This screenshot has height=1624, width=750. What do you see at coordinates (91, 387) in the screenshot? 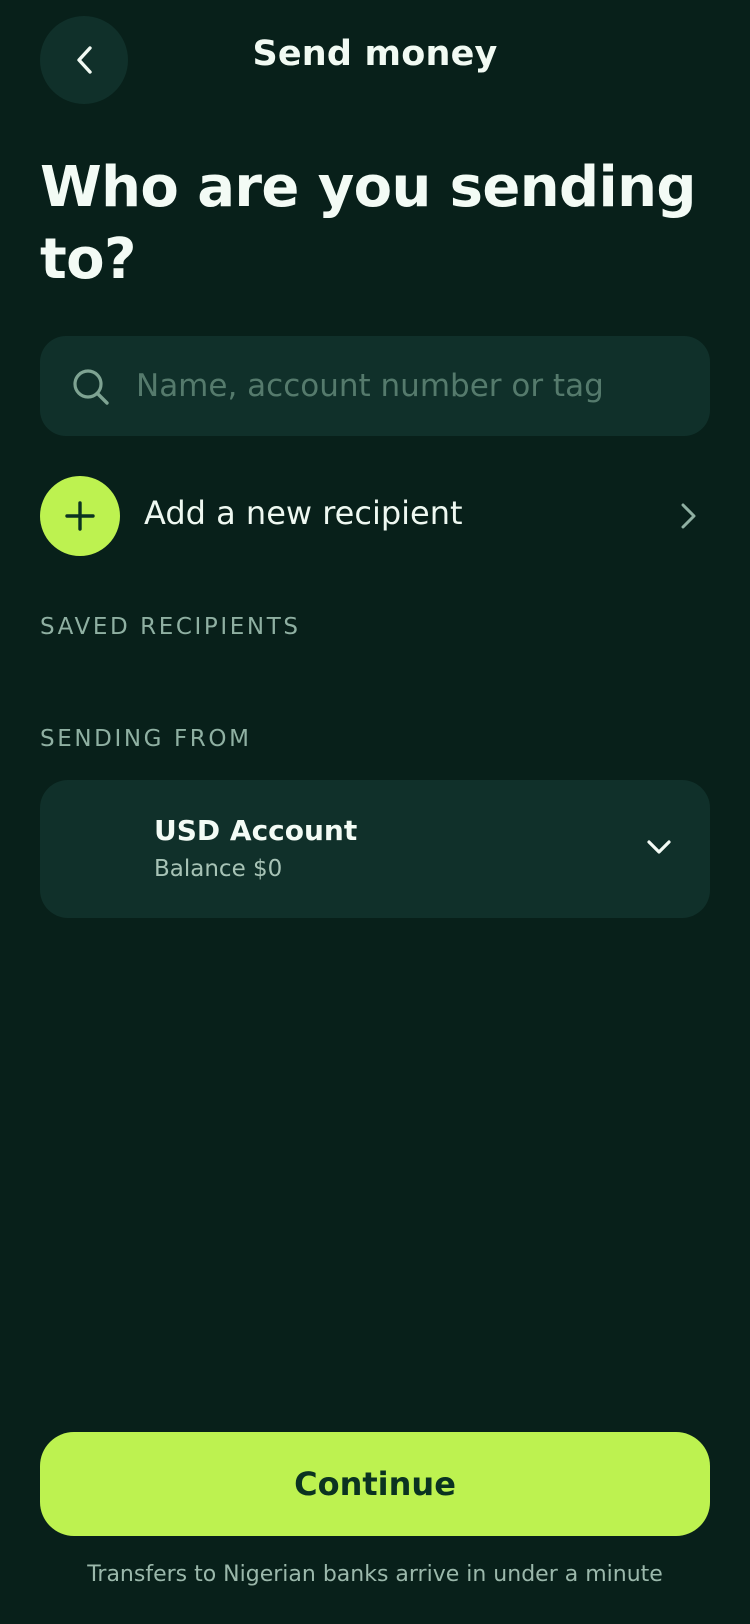
I see `search-icon` at bounding box center [91, 387].